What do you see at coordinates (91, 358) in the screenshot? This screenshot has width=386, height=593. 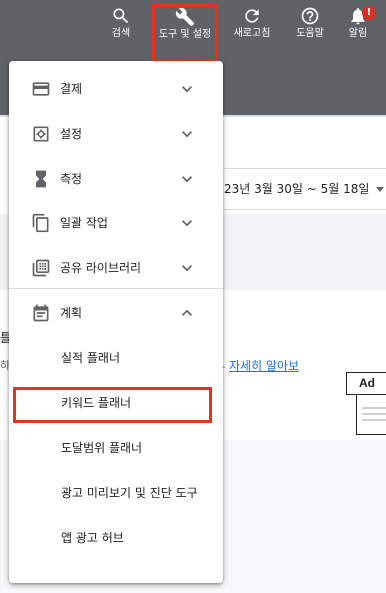 I see `menu-item-label: 실적 플래너` at bounding box center [91, 358].